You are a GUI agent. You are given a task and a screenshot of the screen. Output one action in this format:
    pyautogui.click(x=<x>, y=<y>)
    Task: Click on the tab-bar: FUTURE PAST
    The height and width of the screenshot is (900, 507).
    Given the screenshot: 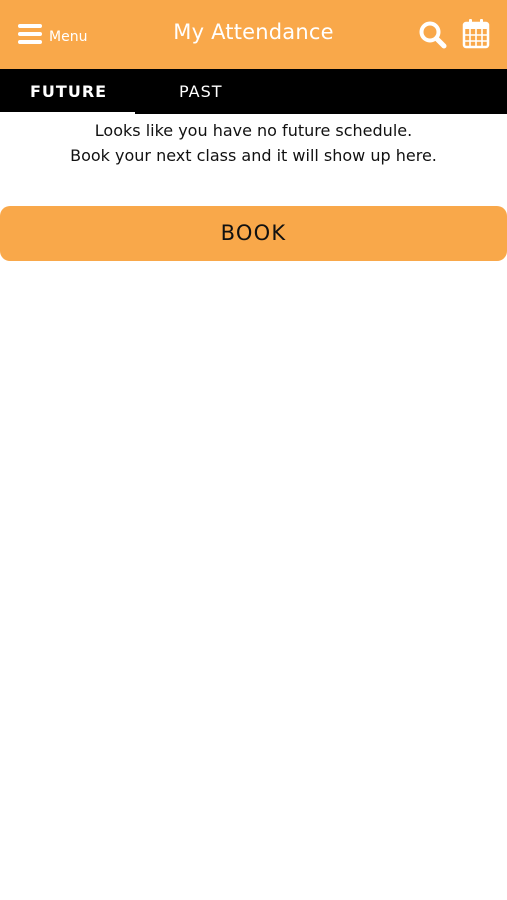 What is the action you would take?
    pyautogui.click(x=253, y=91)
    